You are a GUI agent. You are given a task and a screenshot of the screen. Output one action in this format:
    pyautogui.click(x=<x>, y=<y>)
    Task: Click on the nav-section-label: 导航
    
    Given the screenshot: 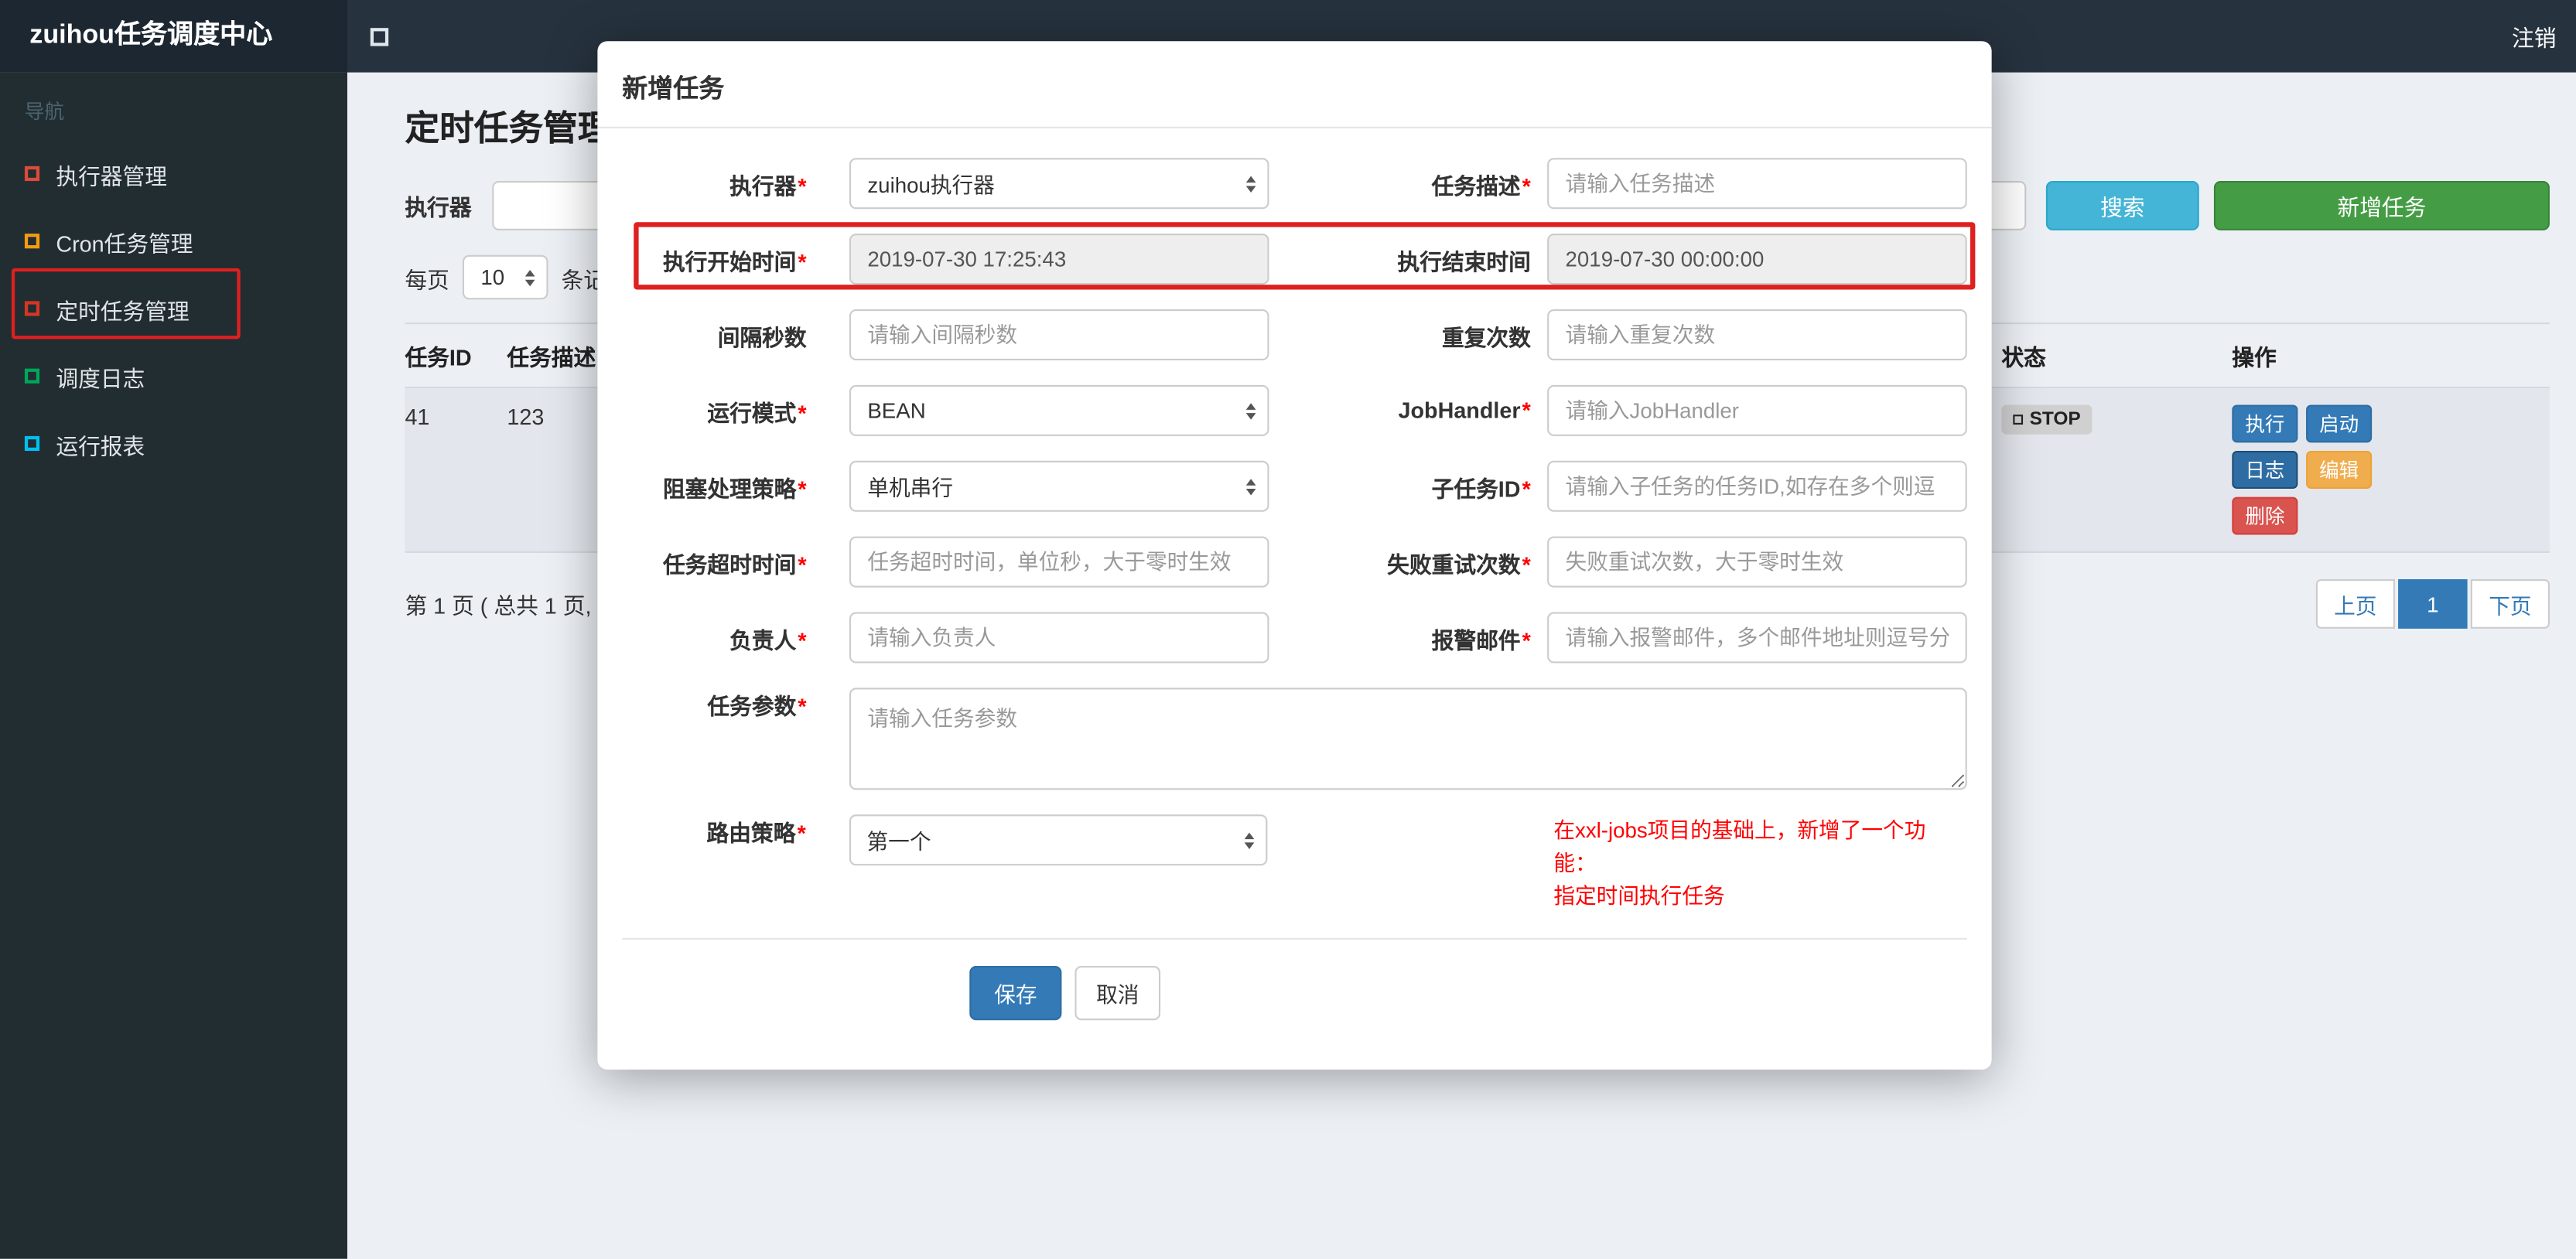 What is the action you would take?
    pyautogui.click(x=44, y=112)
    